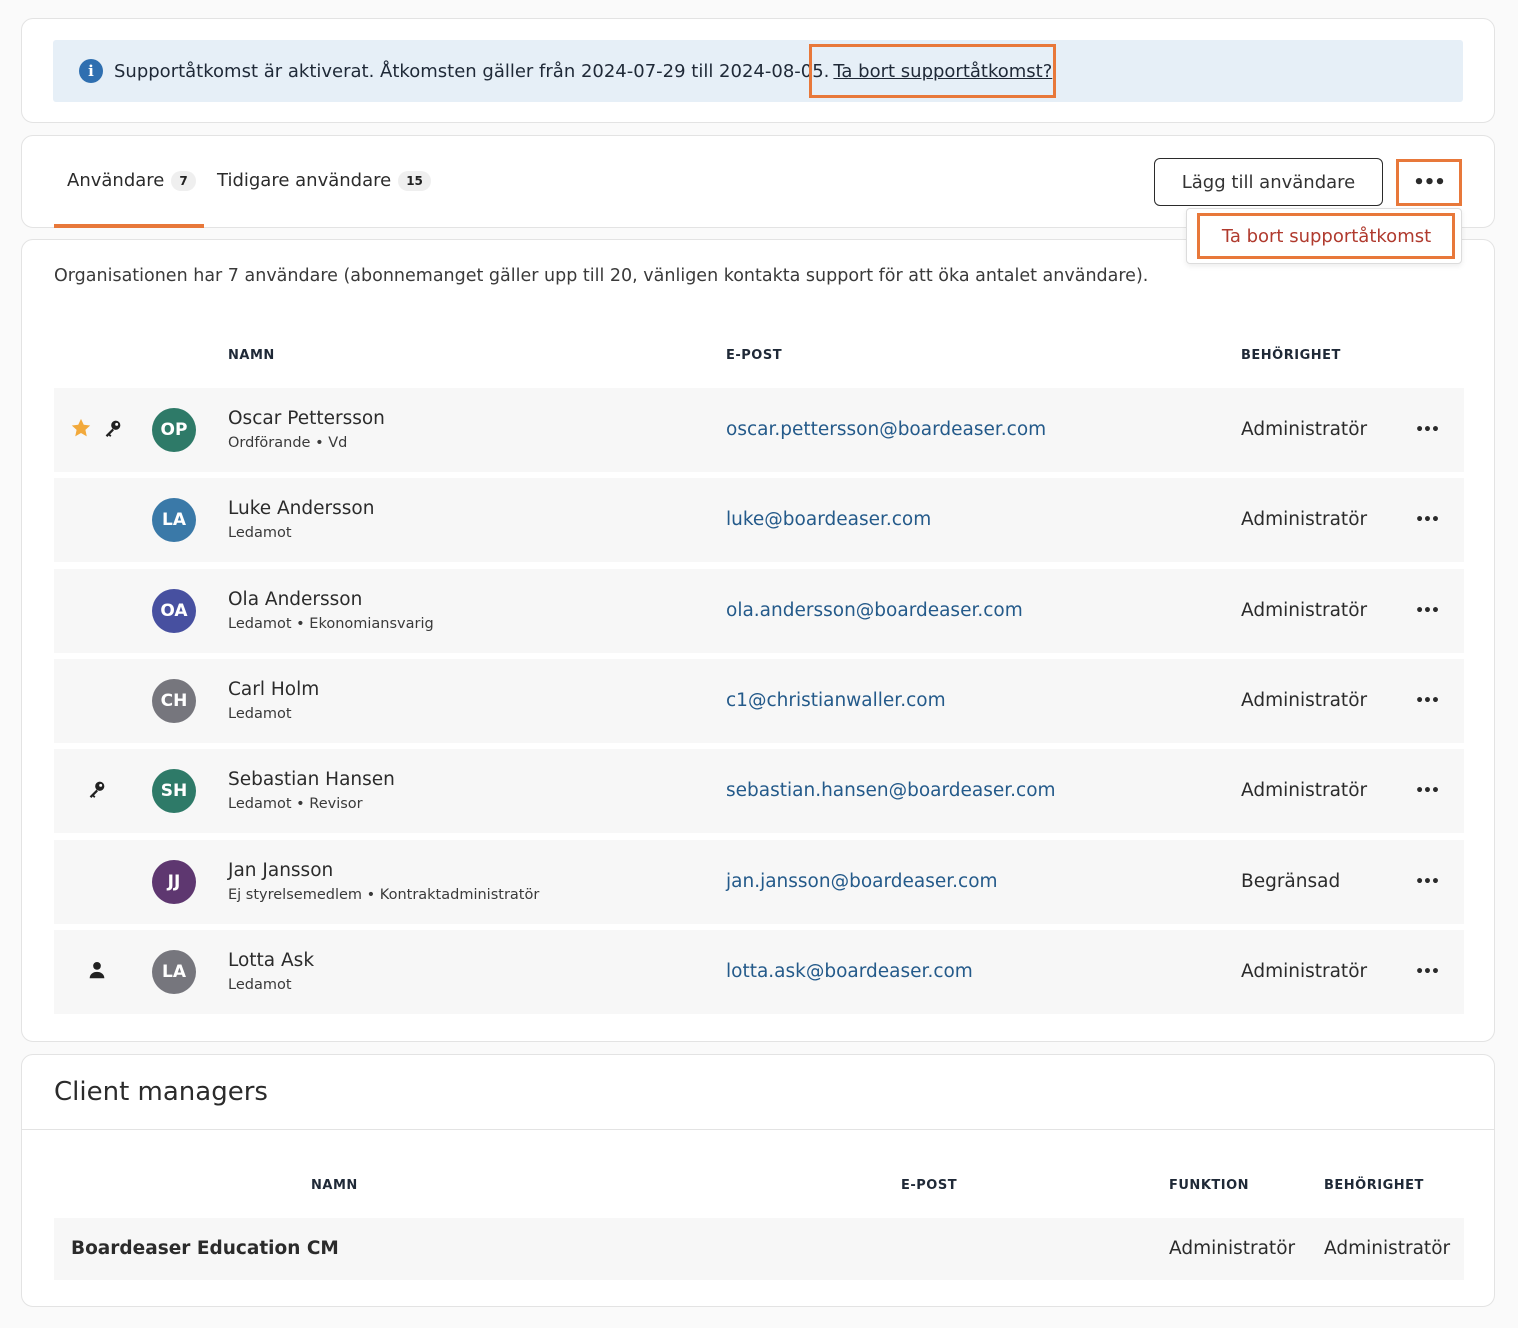  I want to click on star-icon, so click(81, 430).